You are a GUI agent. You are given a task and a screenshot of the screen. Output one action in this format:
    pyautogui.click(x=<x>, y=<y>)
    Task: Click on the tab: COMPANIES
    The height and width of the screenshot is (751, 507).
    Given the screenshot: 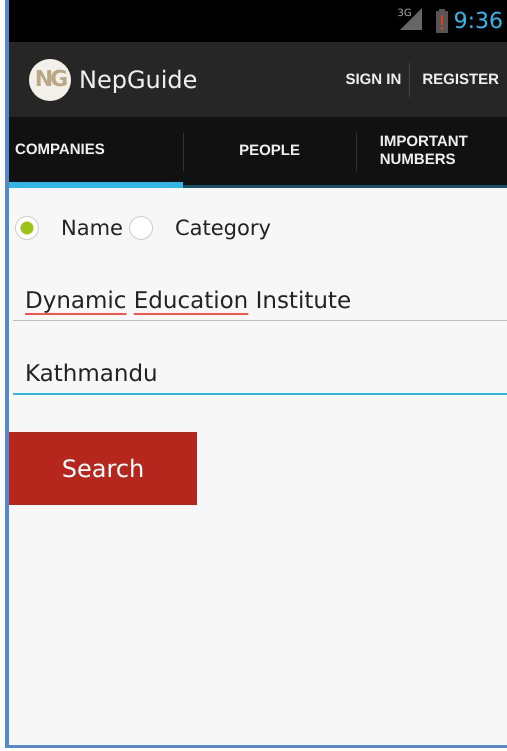 What is the action you would take?
    pyautogui.click(x=96, y=152)
    